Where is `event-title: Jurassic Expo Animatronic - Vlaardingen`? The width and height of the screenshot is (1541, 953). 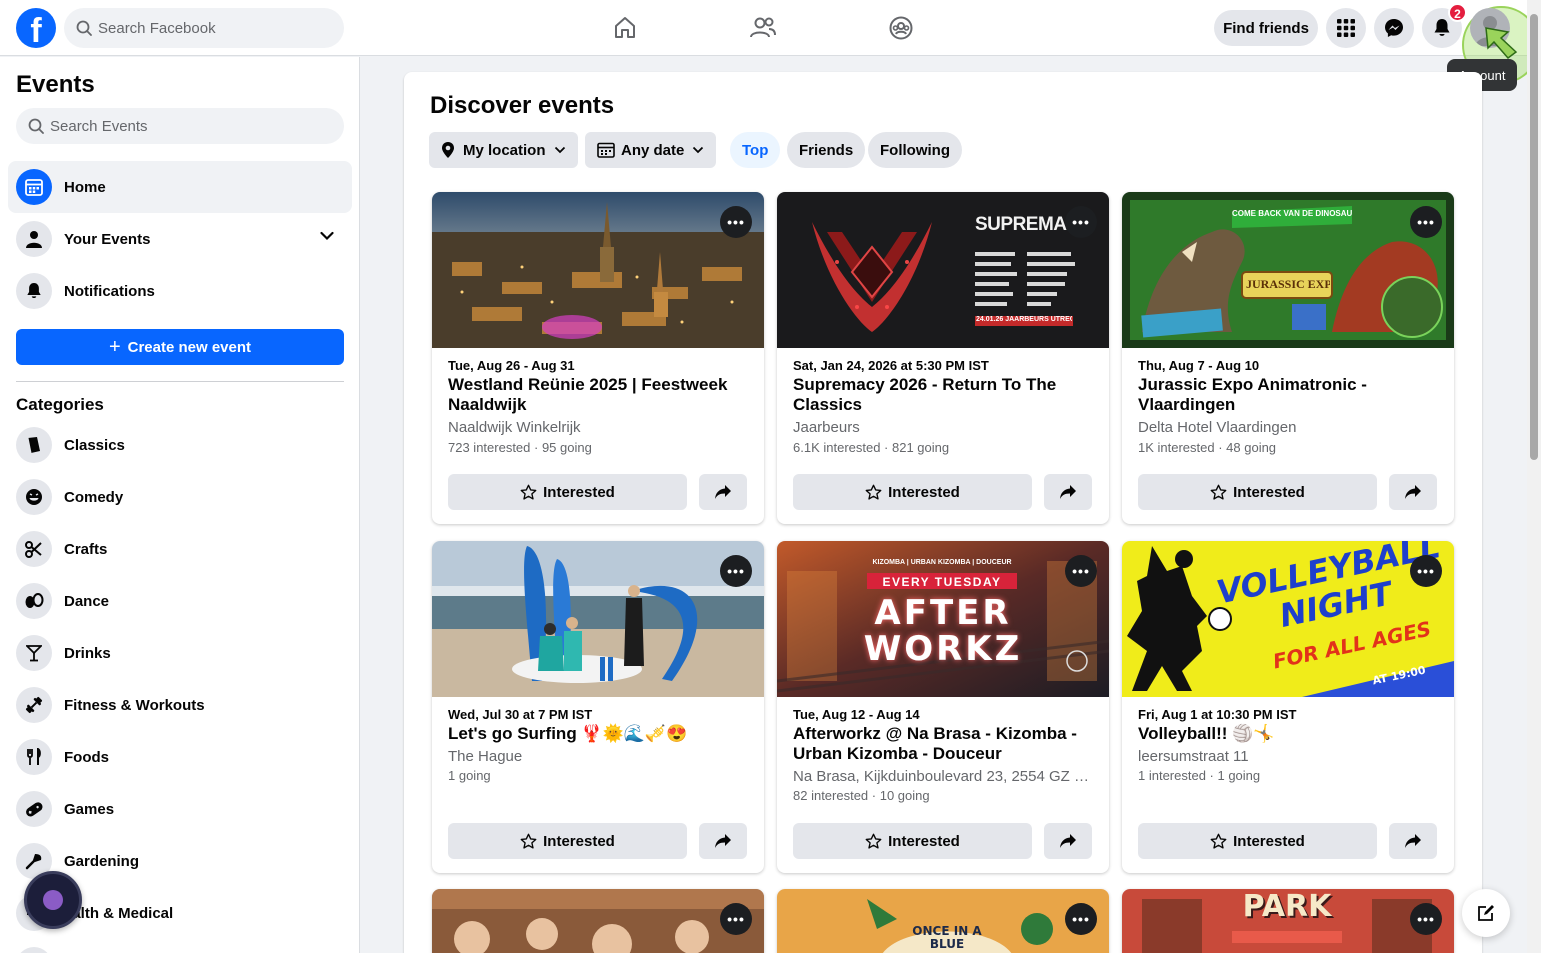
event-title: Jurassic Expo Animatronic - Vlaardingen is located at coordinates (1288, 395).